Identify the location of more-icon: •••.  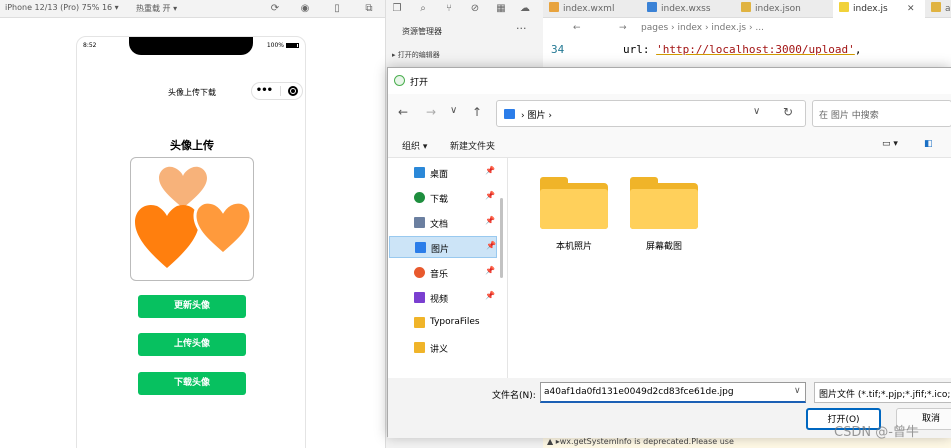
(264, 91).